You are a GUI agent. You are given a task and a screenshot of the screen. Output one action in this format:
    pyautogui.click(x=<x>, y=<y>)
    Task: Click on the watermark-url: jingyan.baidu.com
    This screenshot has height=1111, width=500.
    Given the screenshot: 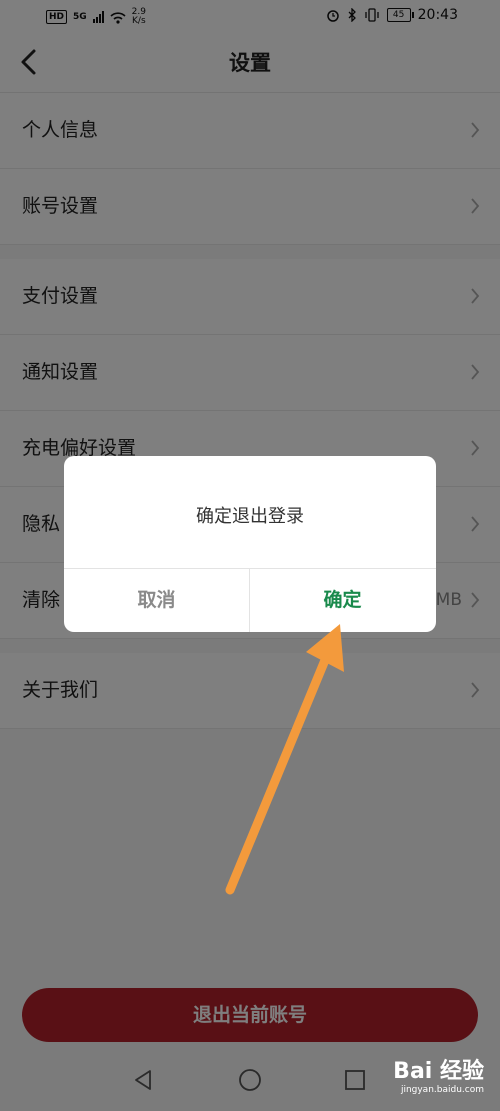 What is the action you would take?
    pyautogui.click(x=442, y=1090)
    